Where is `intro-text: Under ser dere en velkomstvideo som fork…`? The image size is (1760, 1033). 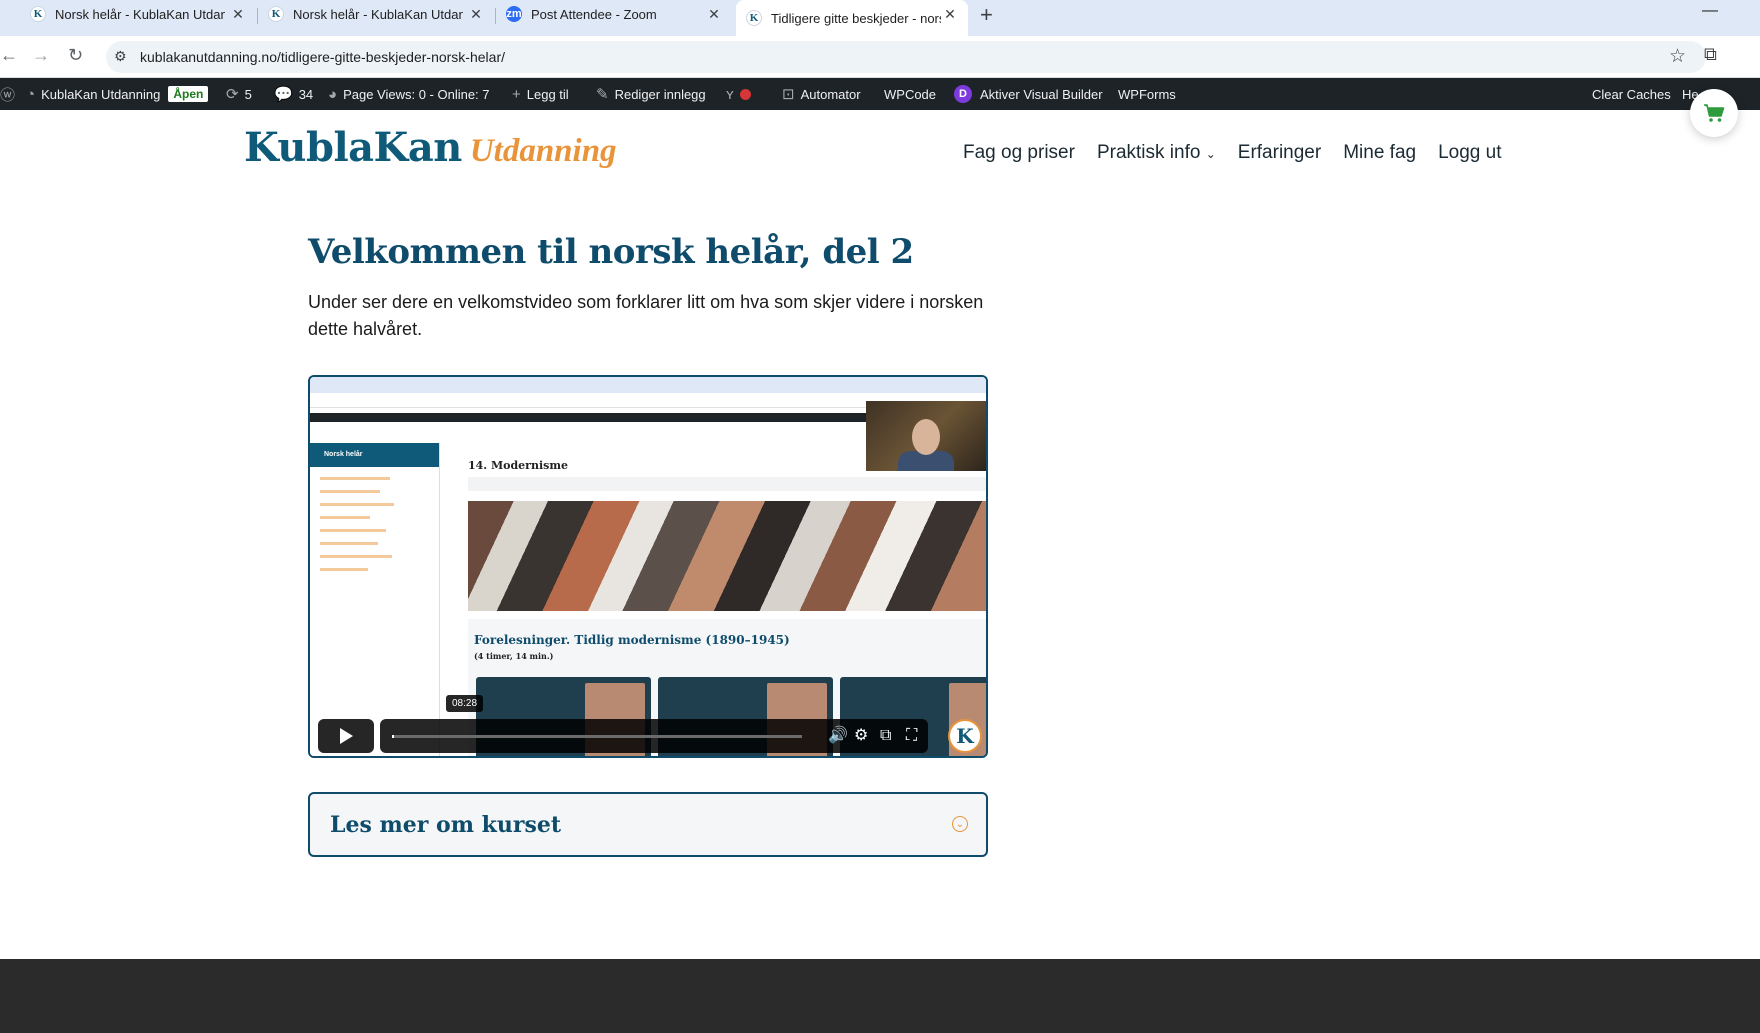 intro-text: Under ser dere en velkomstvideo som fork… is located at coordinates (646, 315).